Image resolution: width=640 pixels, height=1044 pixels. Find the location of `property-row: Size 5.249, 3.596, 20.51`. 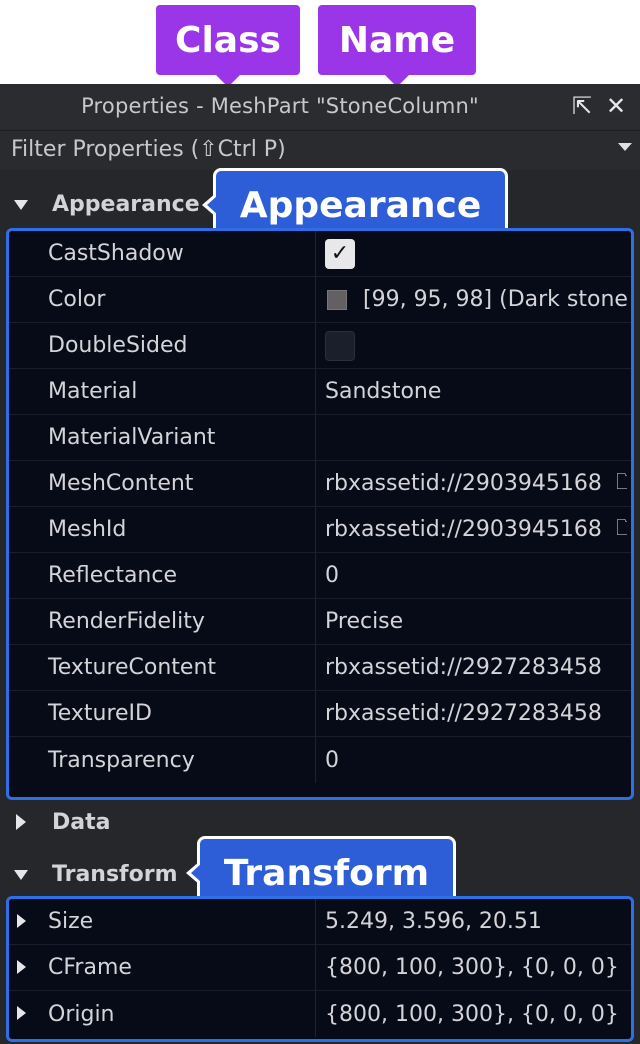

property-row: Size 5.249, 3.596, 20.51 is located at coordinates (320, 922).